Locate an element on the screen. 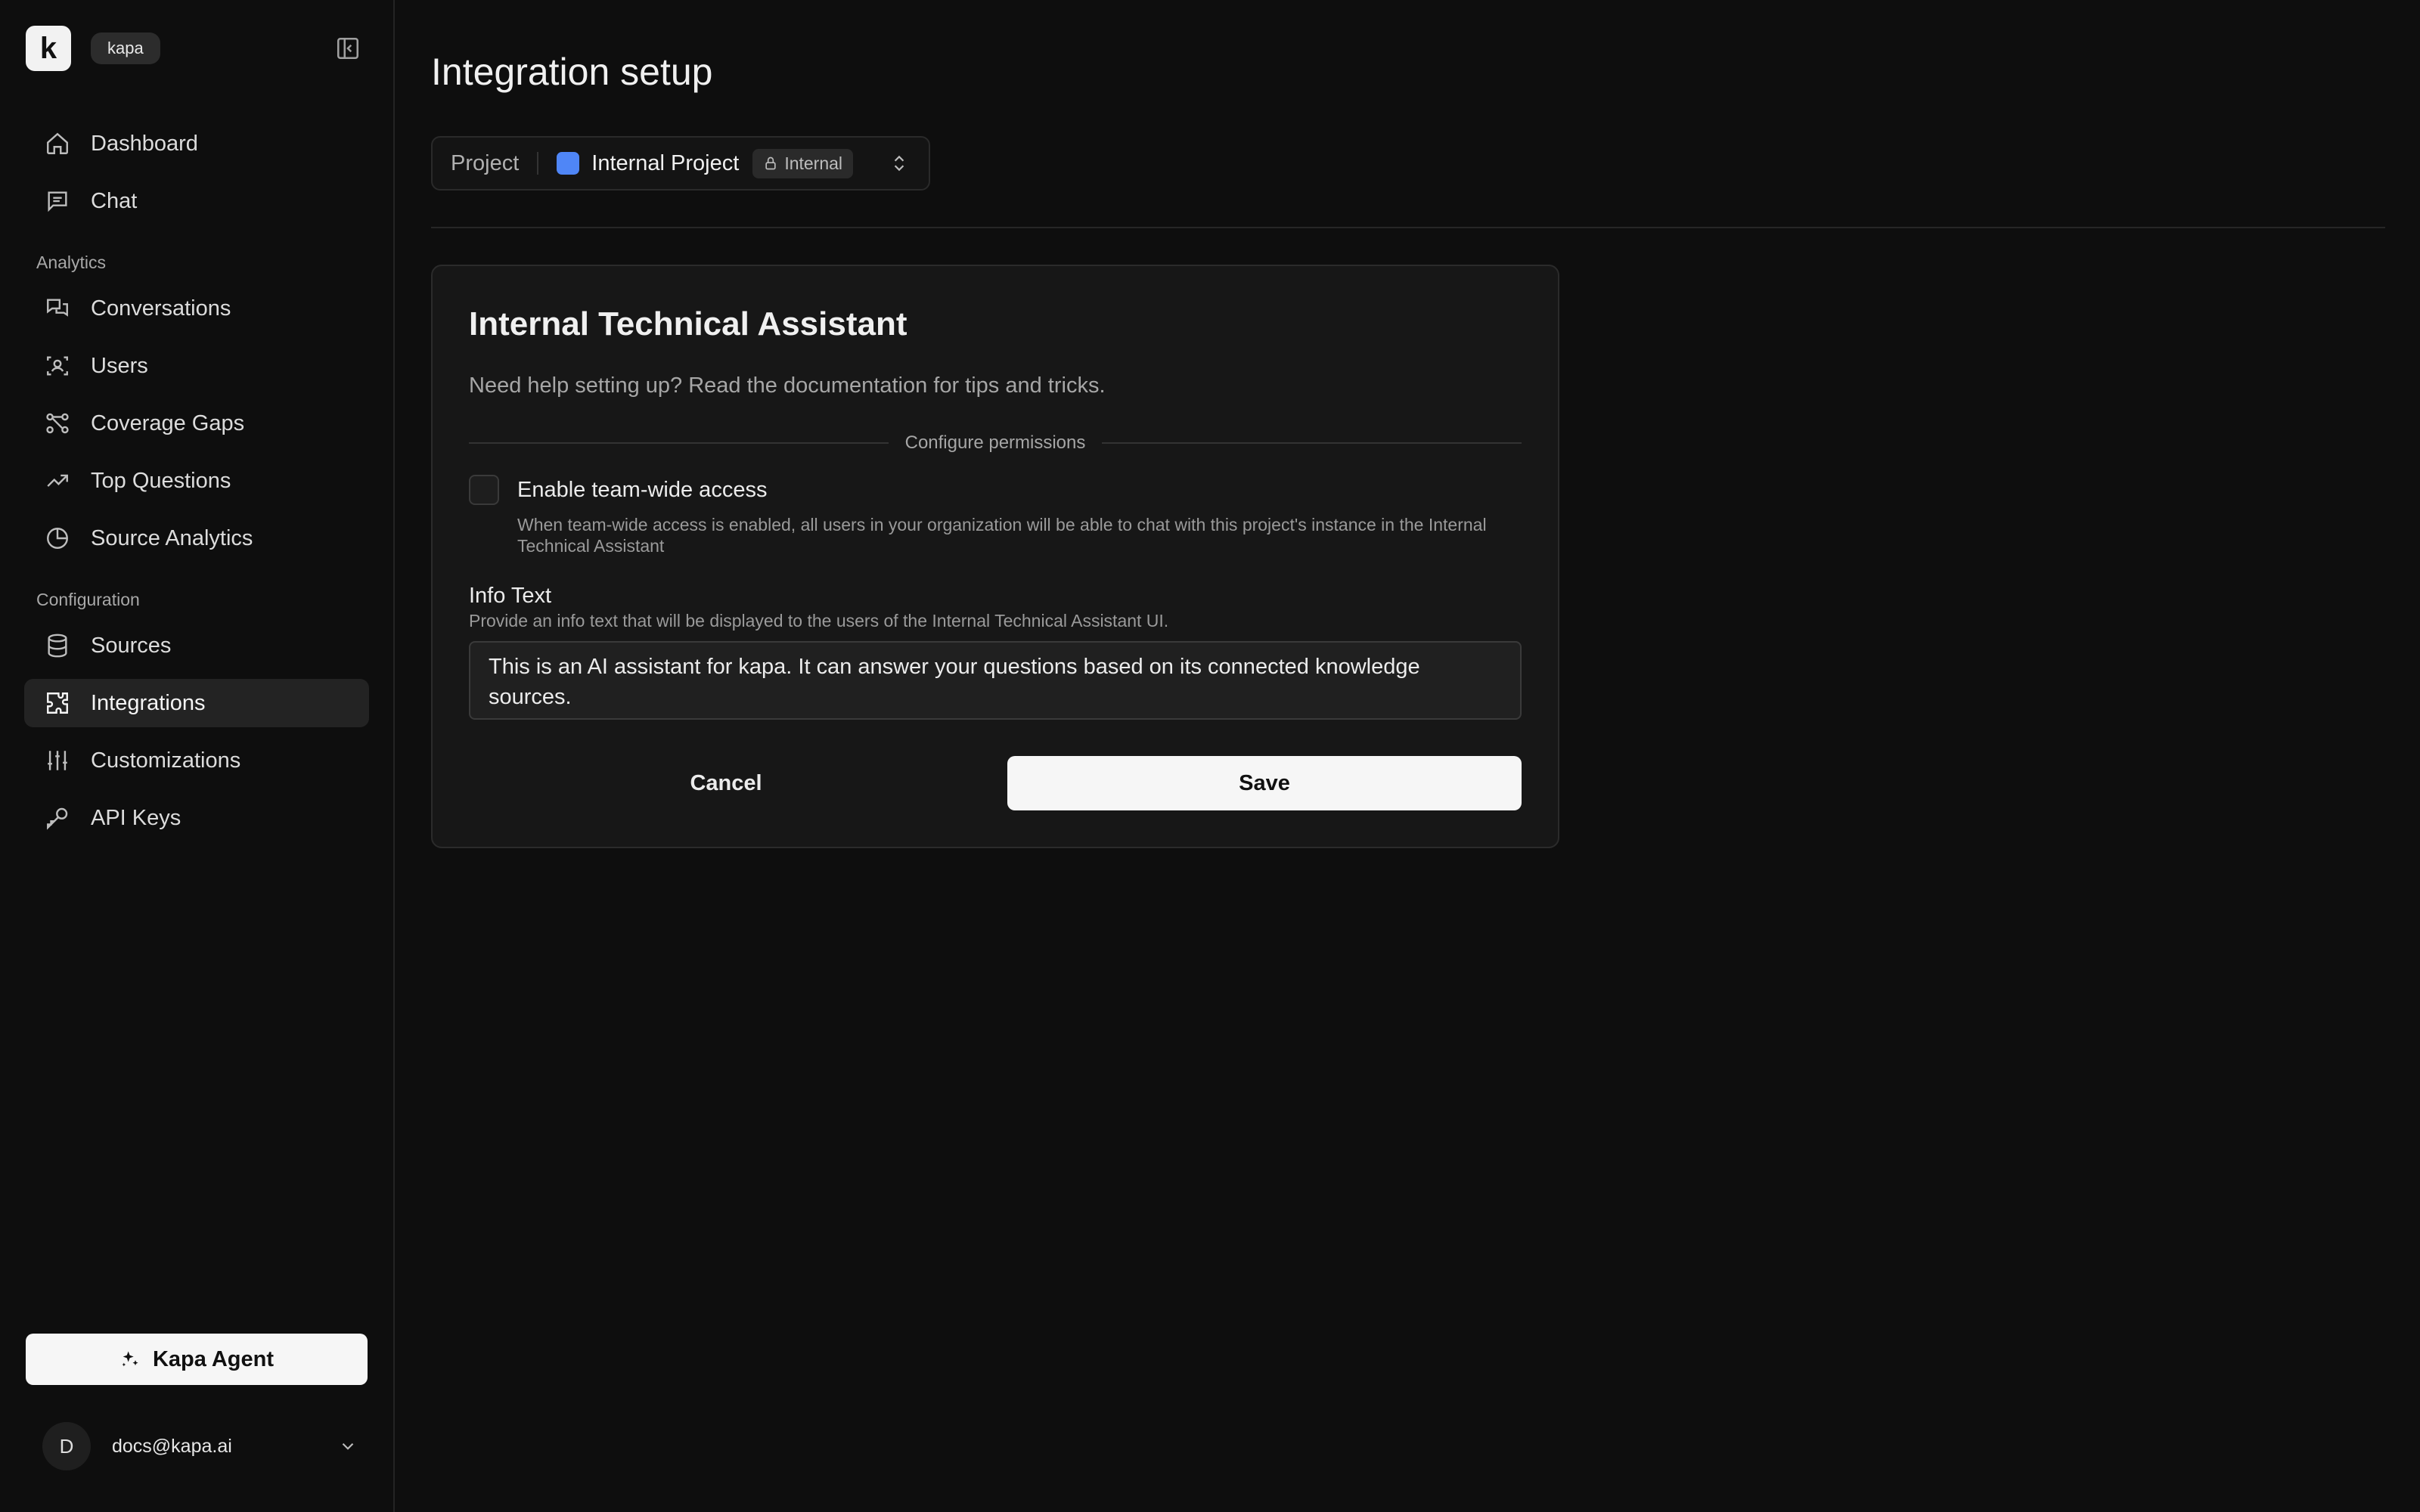  sidebar-item-label: Source Analytics is located at coordinates (172, 537).